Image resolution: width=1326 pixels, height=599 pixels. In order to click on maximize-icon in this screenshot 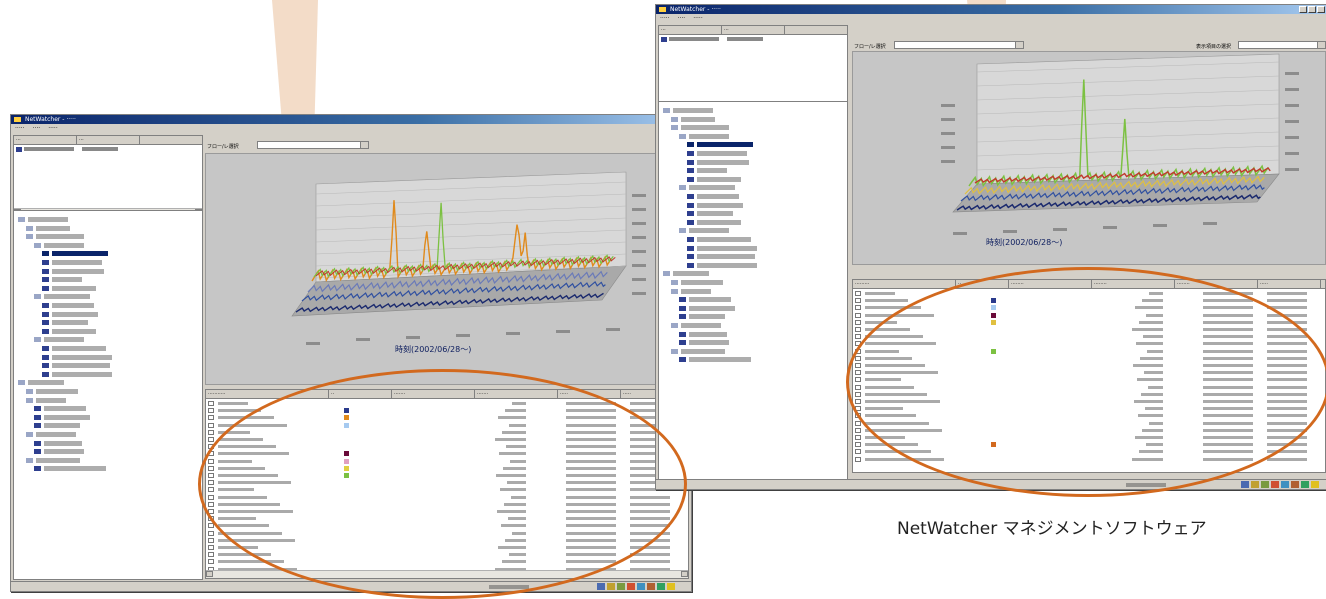, I will do `click(1312, 9)`.